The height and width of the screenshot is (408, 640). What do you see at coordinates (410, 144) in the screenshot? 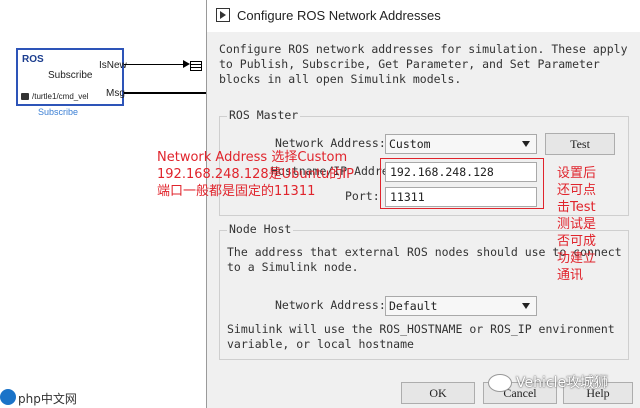
I see `master-network-address-value: Custom` at bounding box center [410, 144].